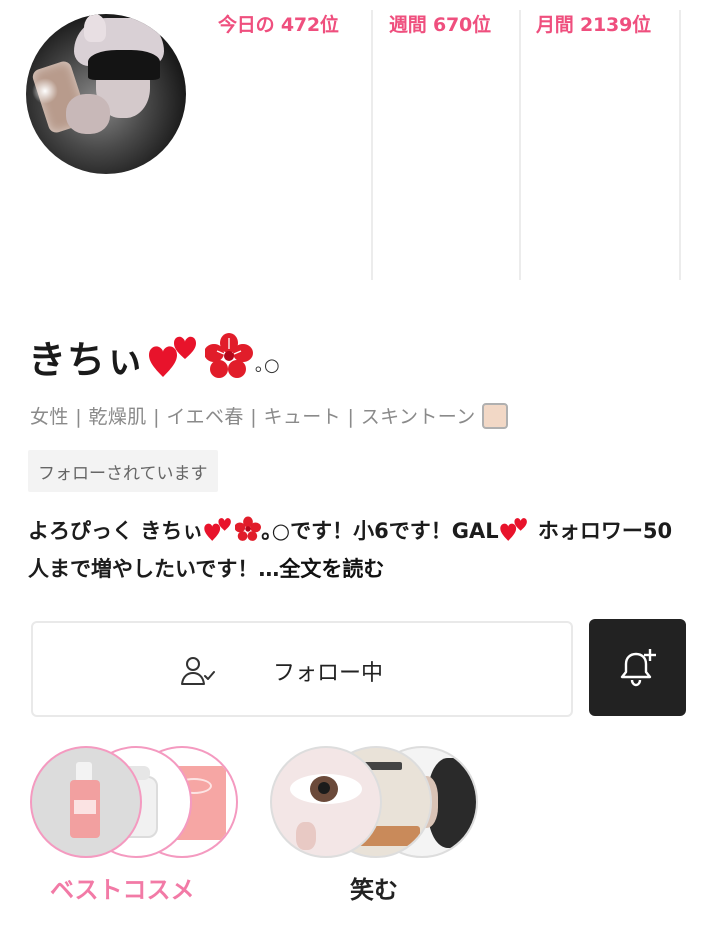 This screenshot has height=951, width=713. I want to click on collection-best-cosme: ベストコスメ, so click(140, 825).